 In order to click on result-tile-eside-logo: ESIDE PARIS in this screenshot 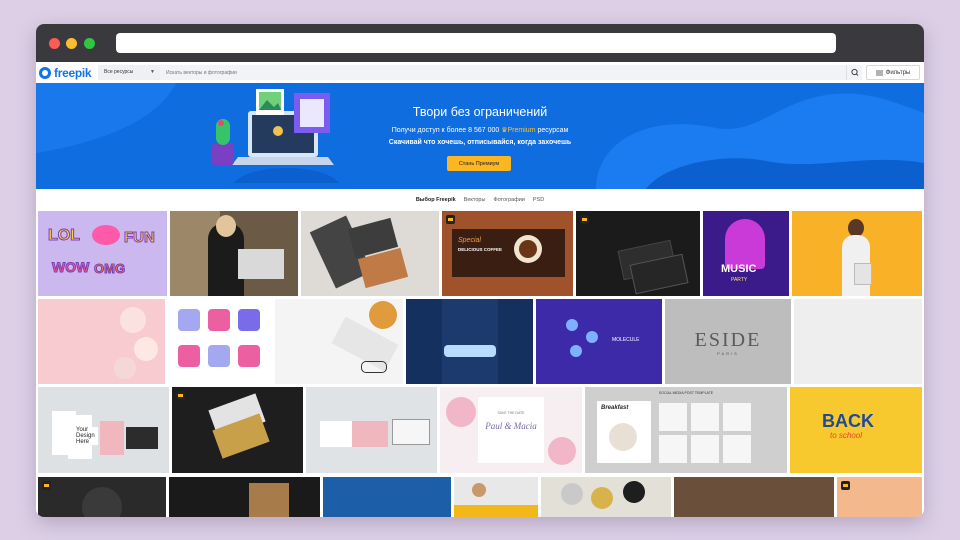, I will do `click(728, 341)`.